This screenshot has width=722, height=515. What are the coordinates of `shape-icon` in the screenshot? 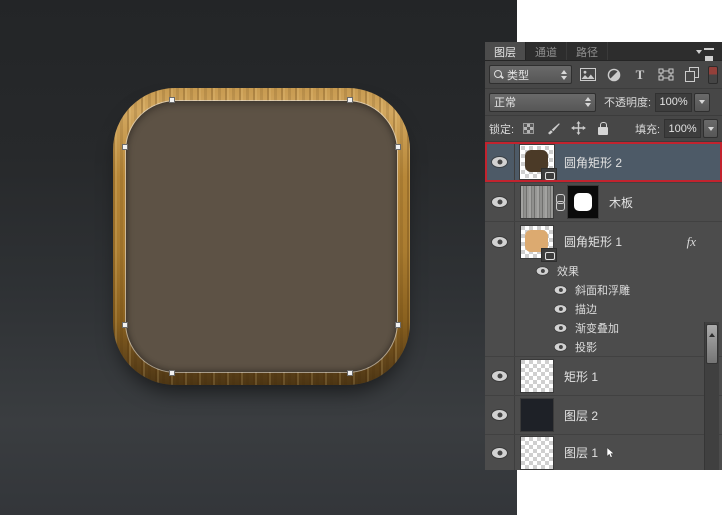 It's located at (666, 74).